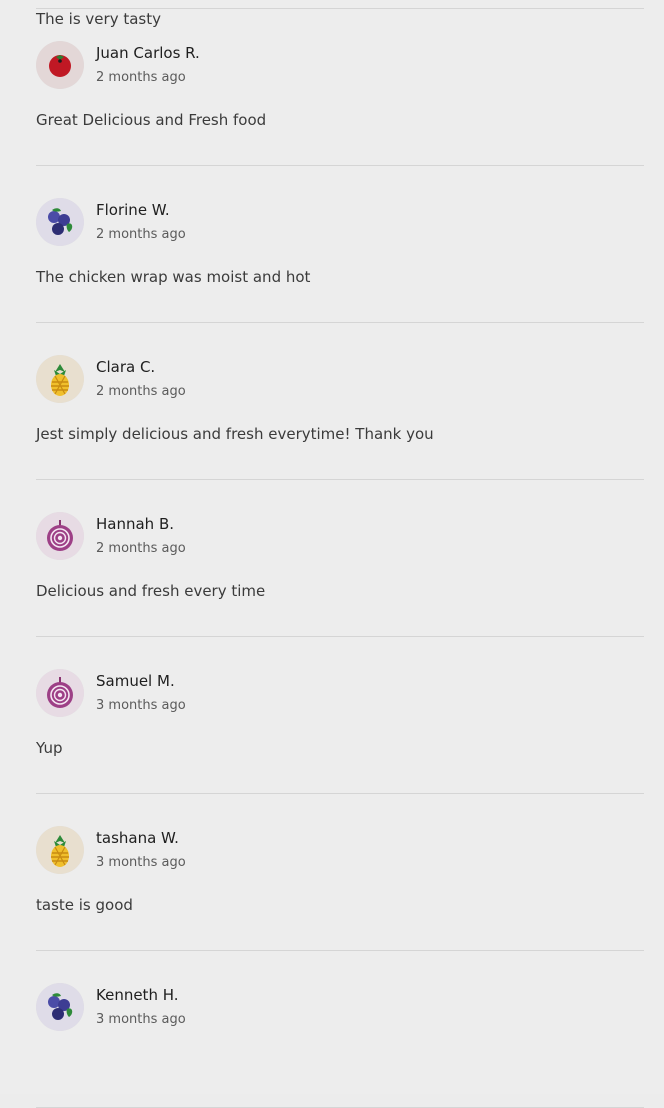  I want to click on reviewer-name: Juan Carlos R., so click(148, 53).